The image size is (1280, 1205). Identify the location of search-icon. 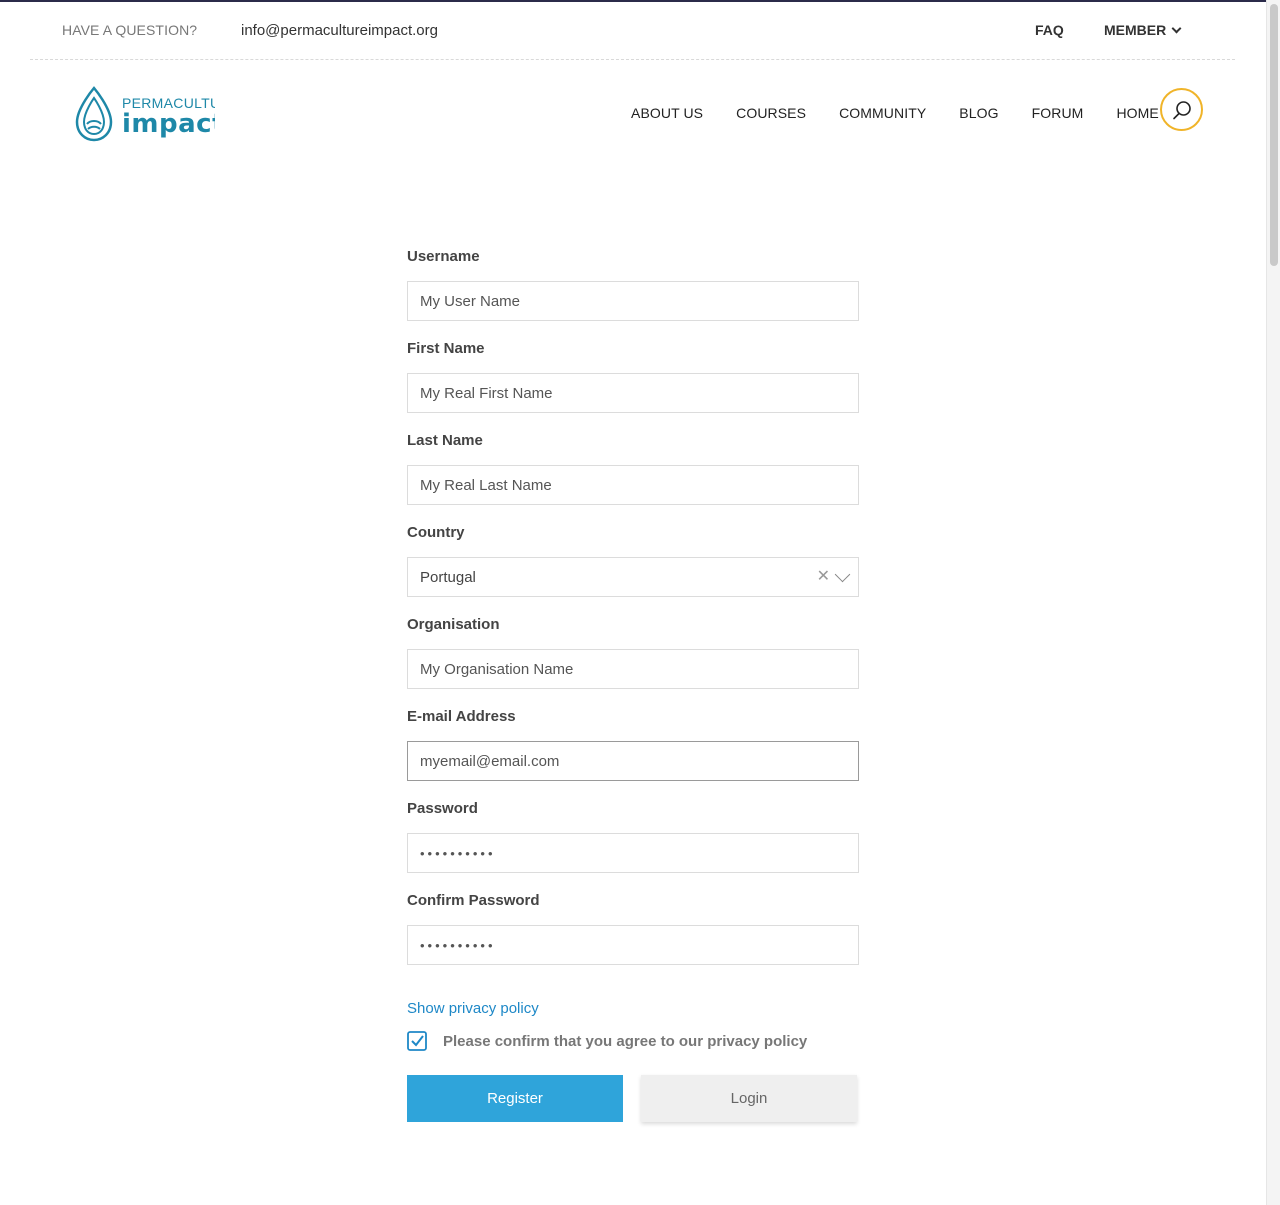
(1181, 109).